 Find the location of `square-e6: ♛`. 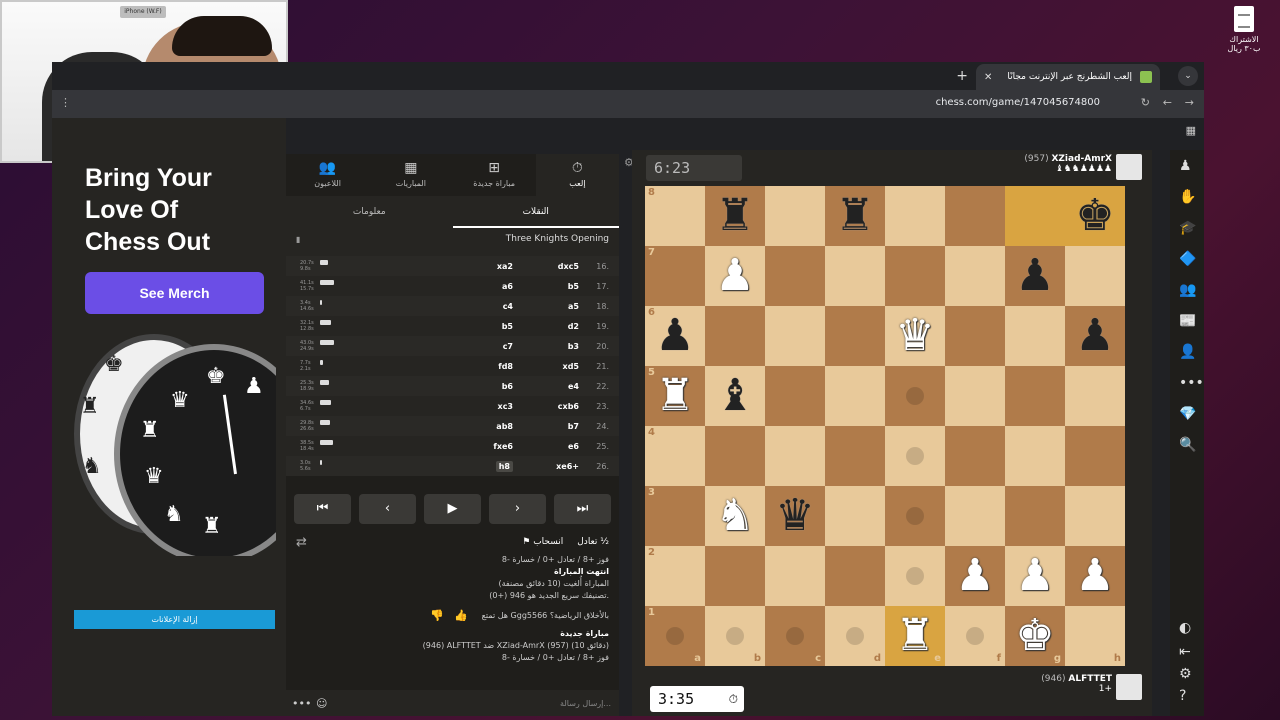

square-e6: ♛ is located at coordinates (915, 336).